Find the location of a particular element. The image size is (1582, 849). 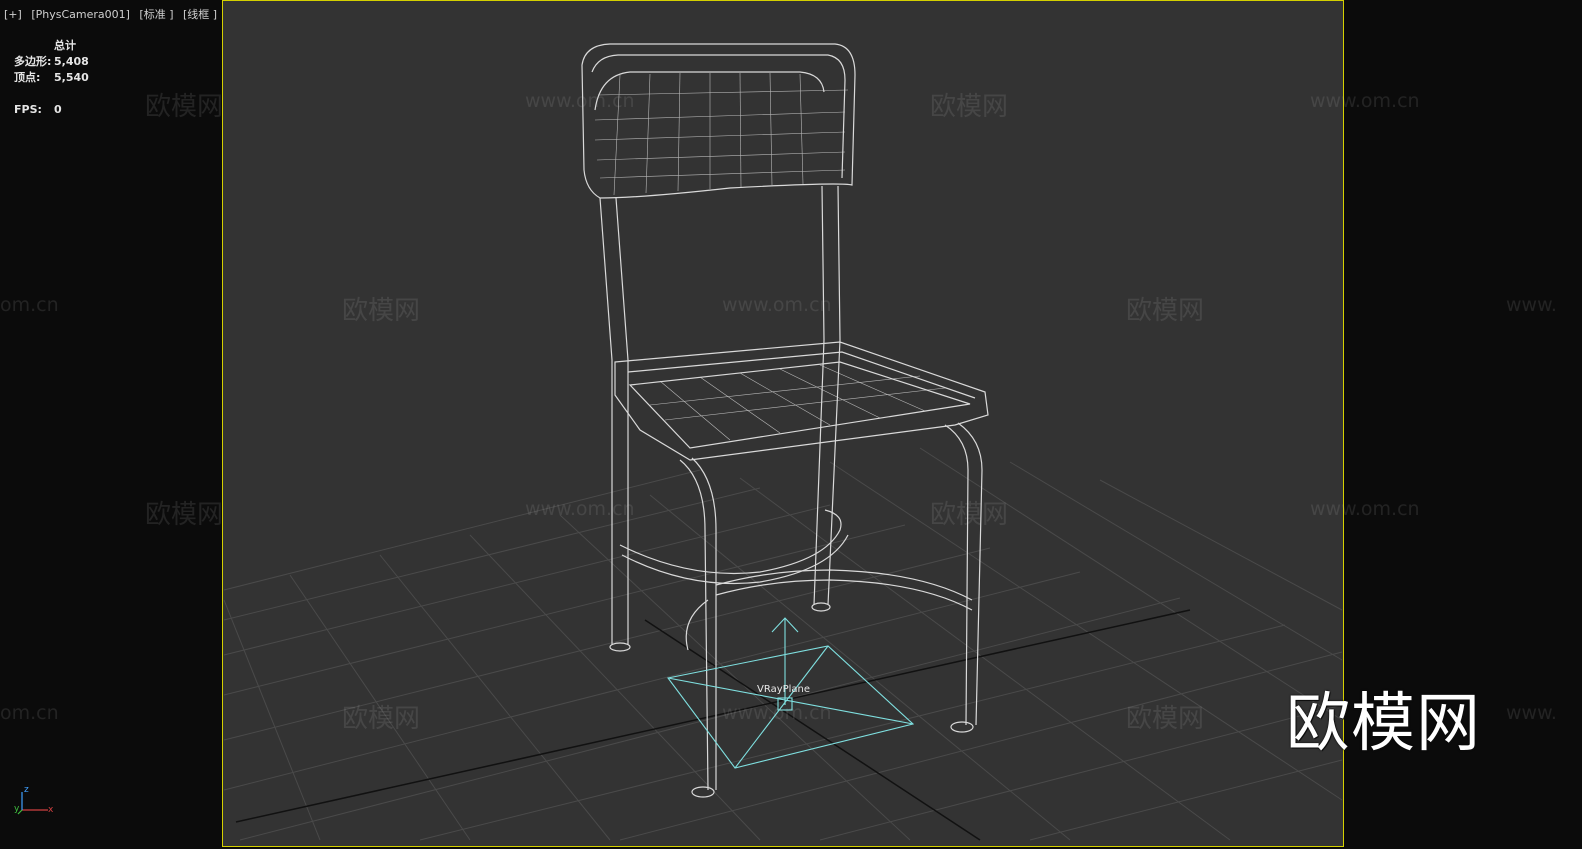

polygons-label: 多边形: is located at coordinates (33, 61).